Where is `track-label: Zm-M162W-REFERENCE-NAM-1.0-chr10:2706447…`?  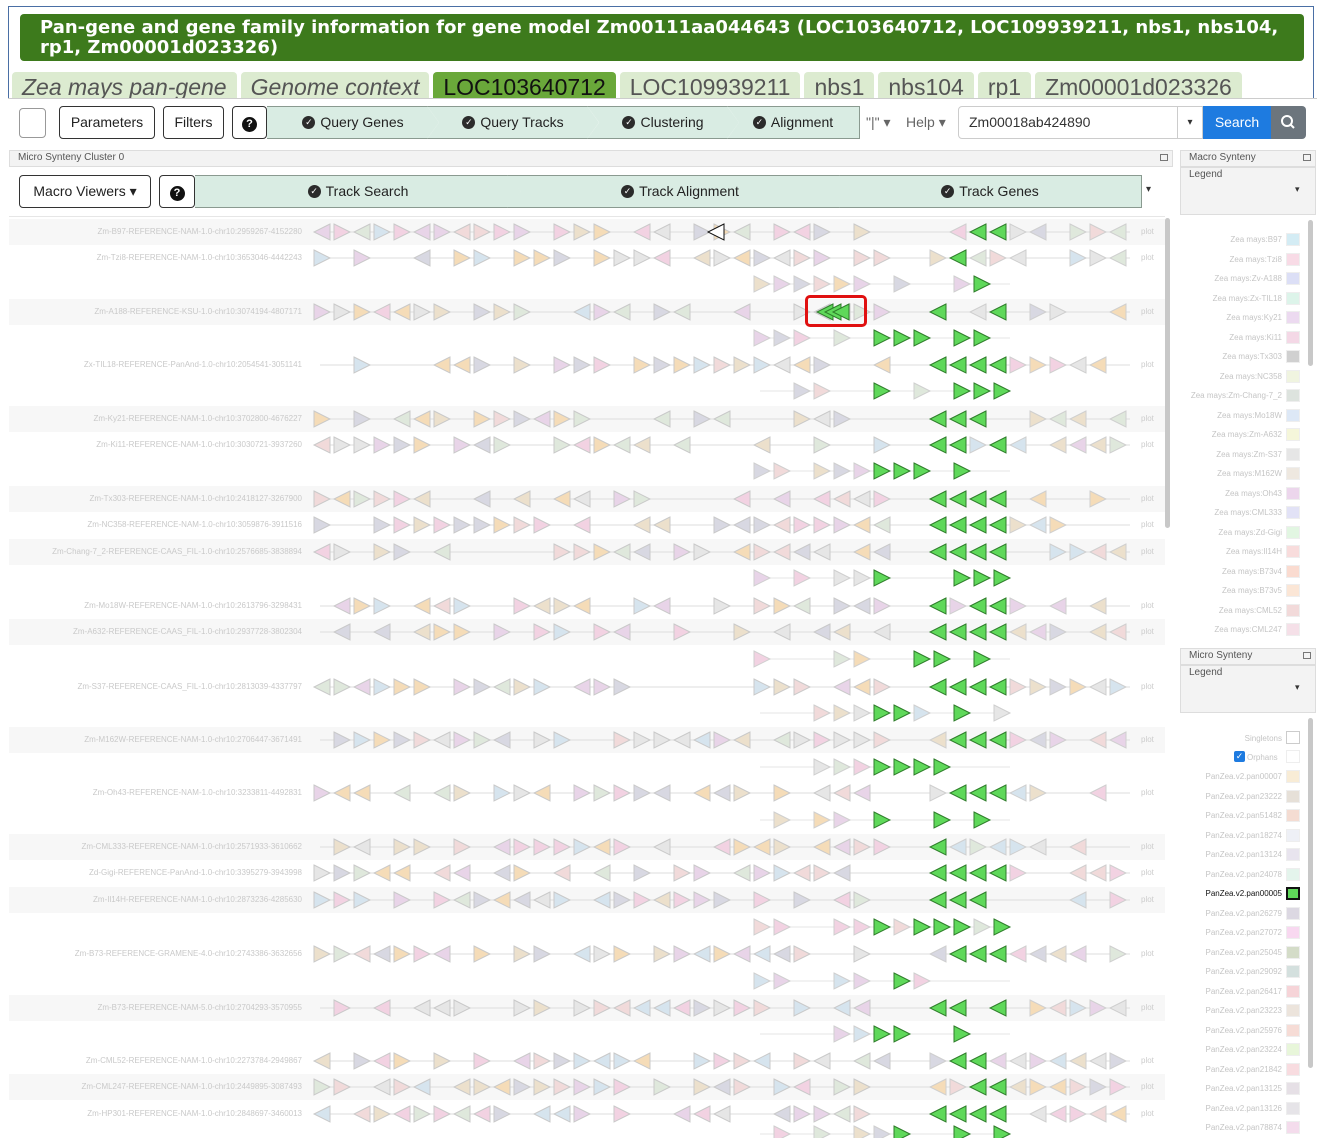 track-label: Zm-M162W-REFERENCE-NAM-1.0-chr10:2706447… is located at coordinates (157, 739).